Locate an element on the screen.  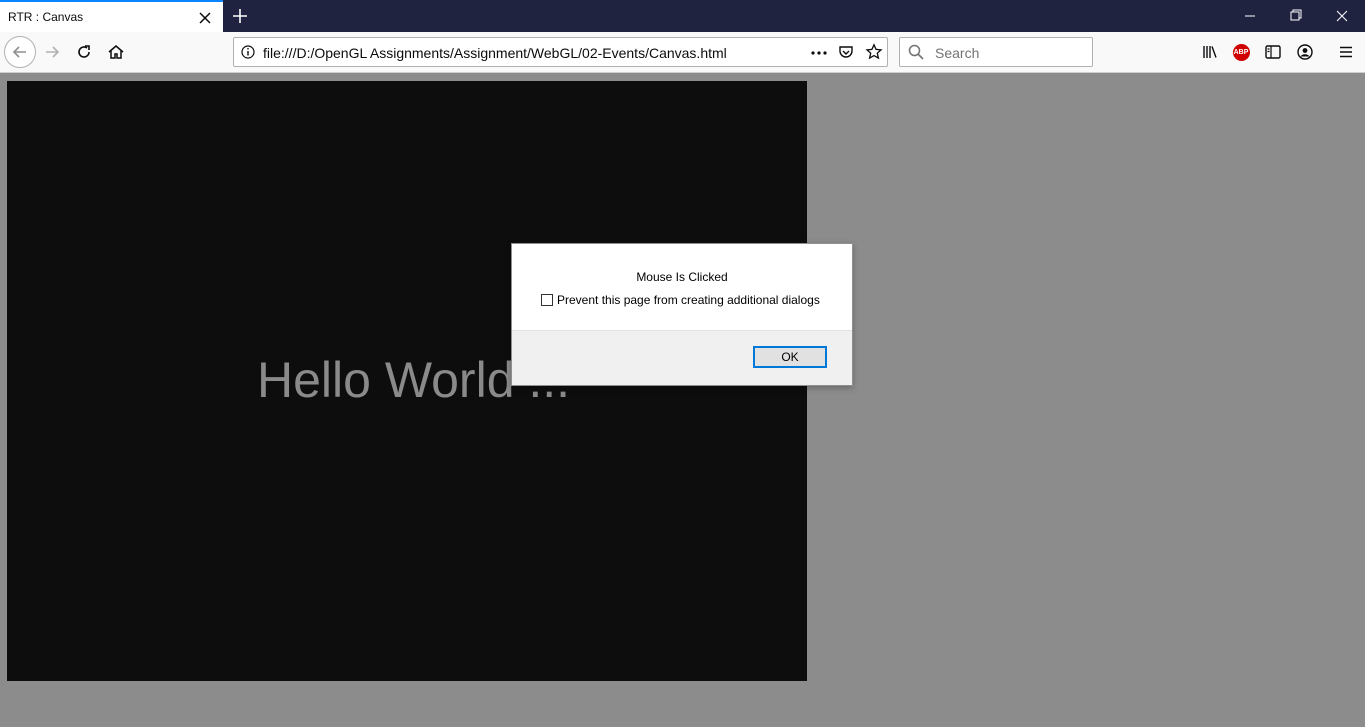
pocket-icon is located at coordinates (846, 52).